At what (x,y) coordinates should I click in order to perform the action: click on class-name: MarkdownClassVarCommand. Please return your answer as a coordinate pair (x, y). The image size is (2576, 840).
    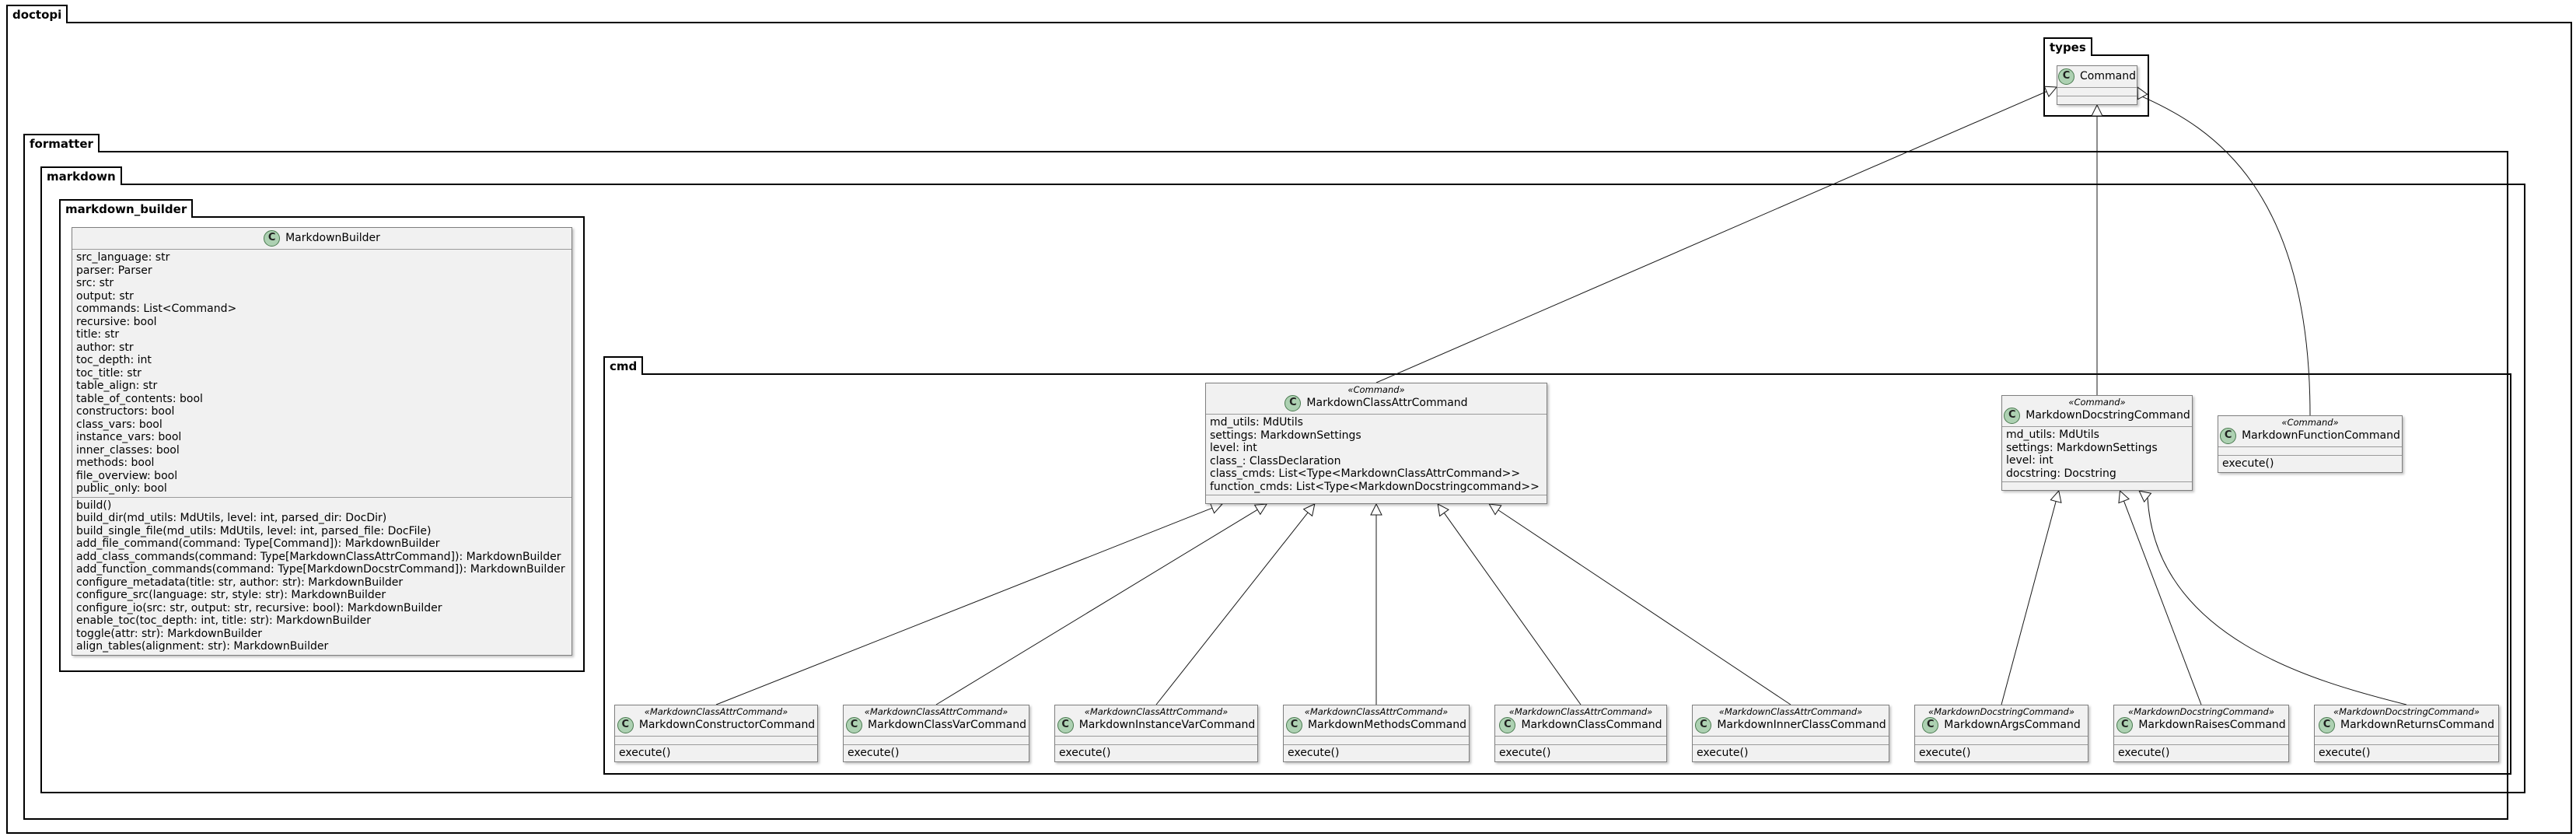
    Looking at the image, I should click on (947, 725).